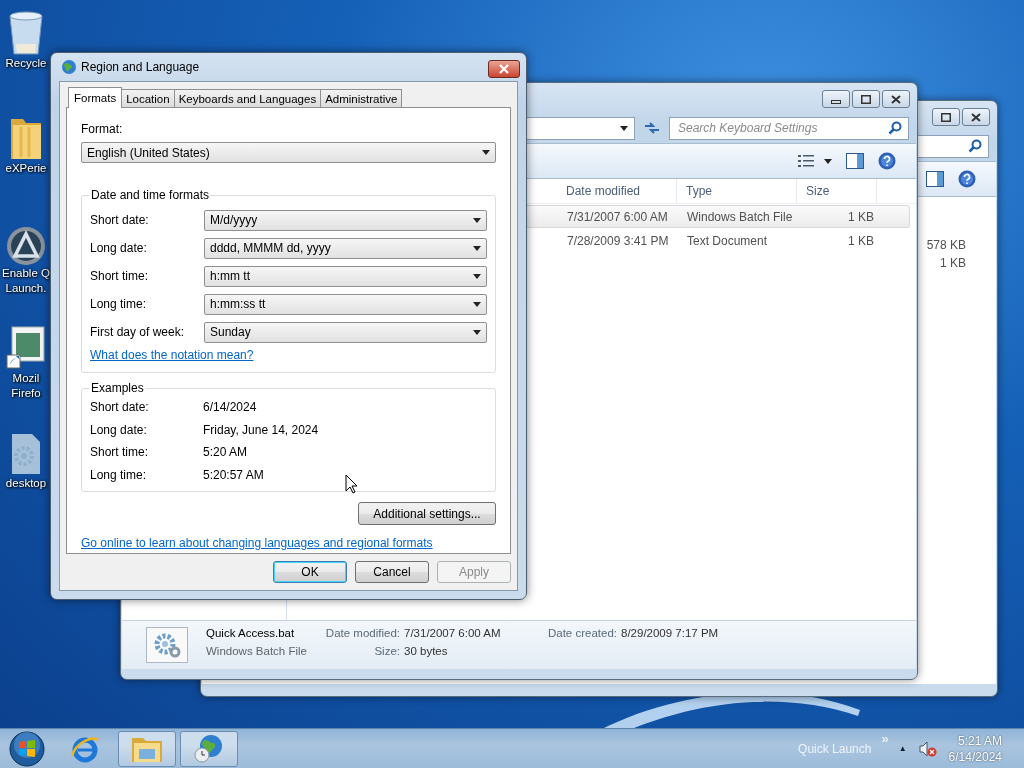  Describe the element at coordinates (426, 652) in the screenshot. I see `detail-value: 30 bytes` at that location.